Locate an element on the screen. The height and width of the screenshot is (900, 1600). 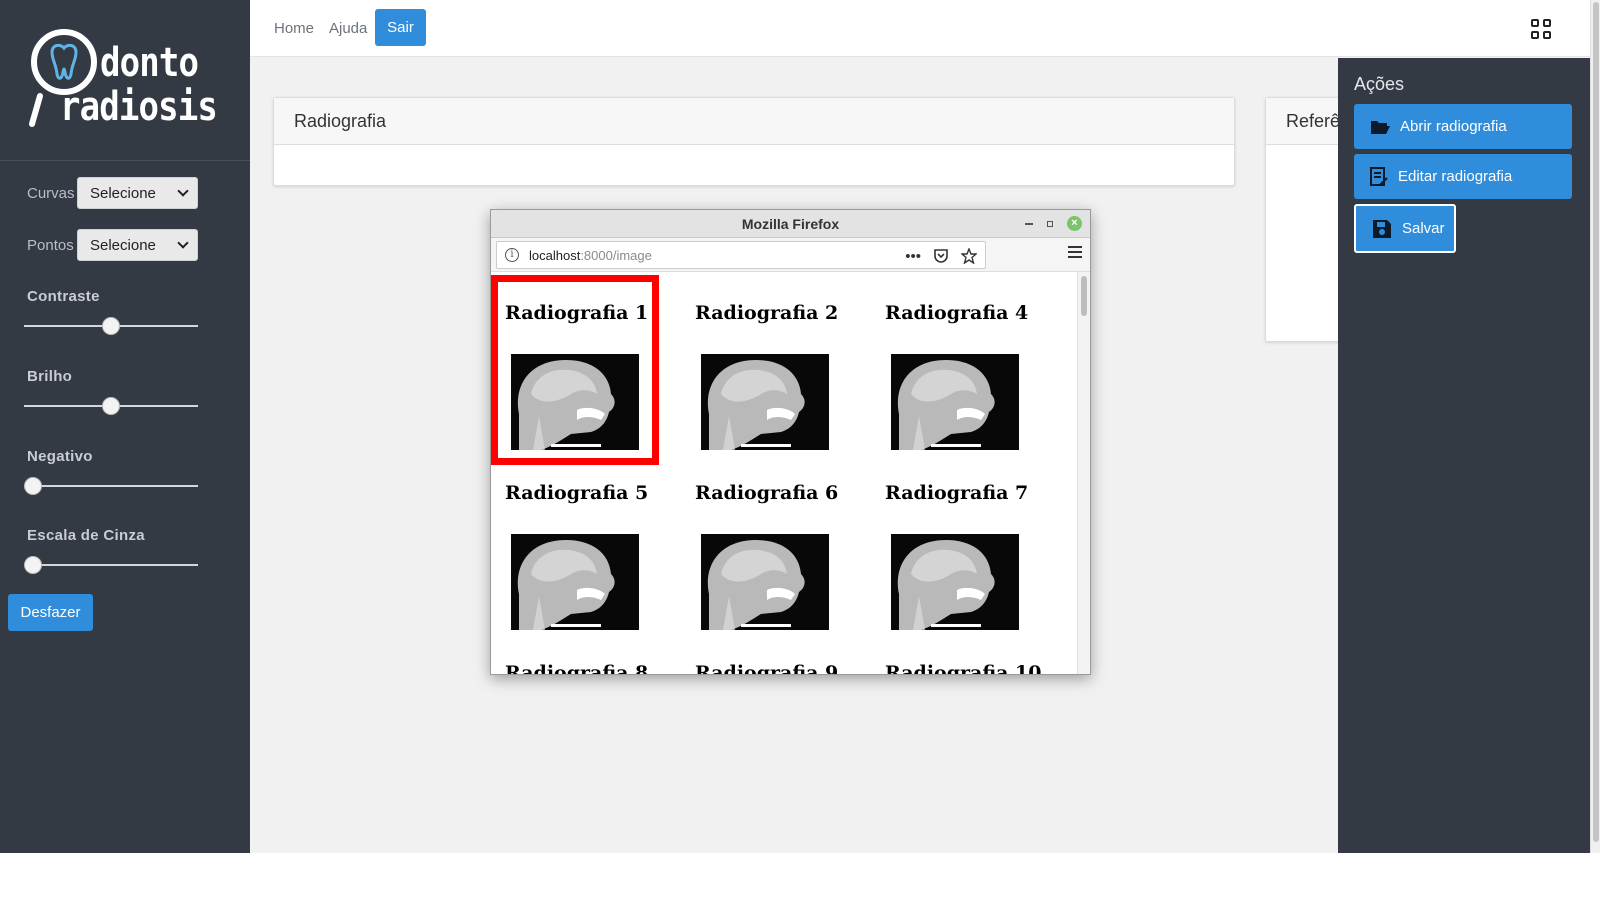
brilho-label: Brilho is located at coordinates (50, 376).